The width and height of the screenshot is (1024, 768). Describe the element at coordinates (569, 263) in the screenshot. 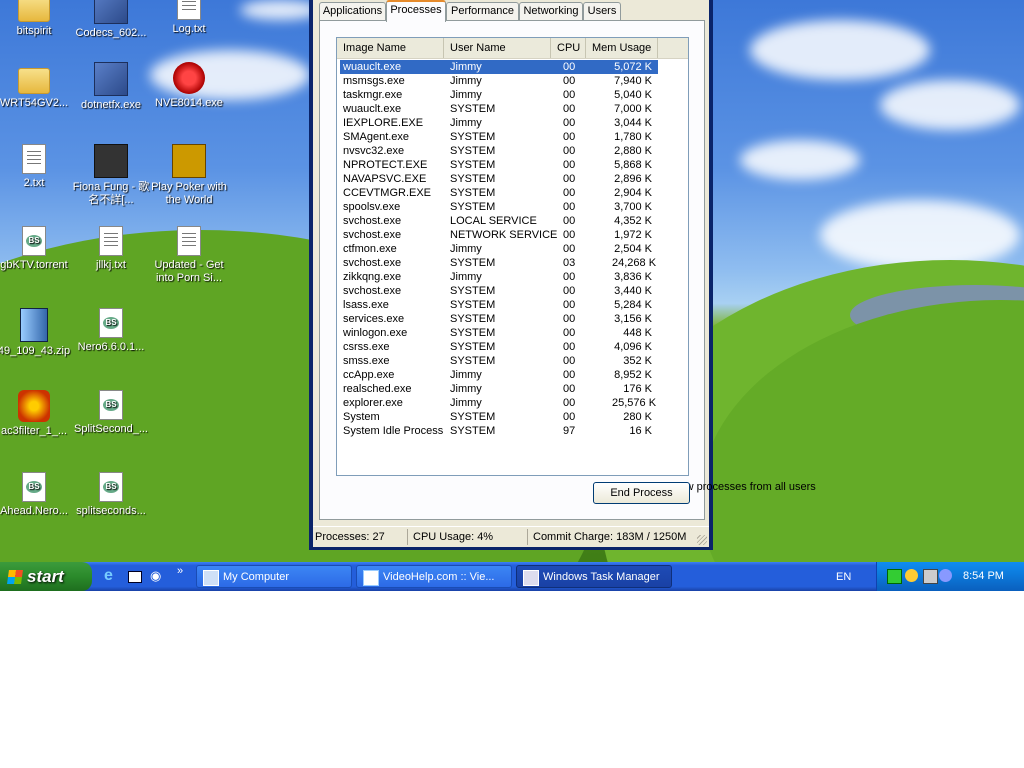

I see `cell-cpu: 03` at that location.